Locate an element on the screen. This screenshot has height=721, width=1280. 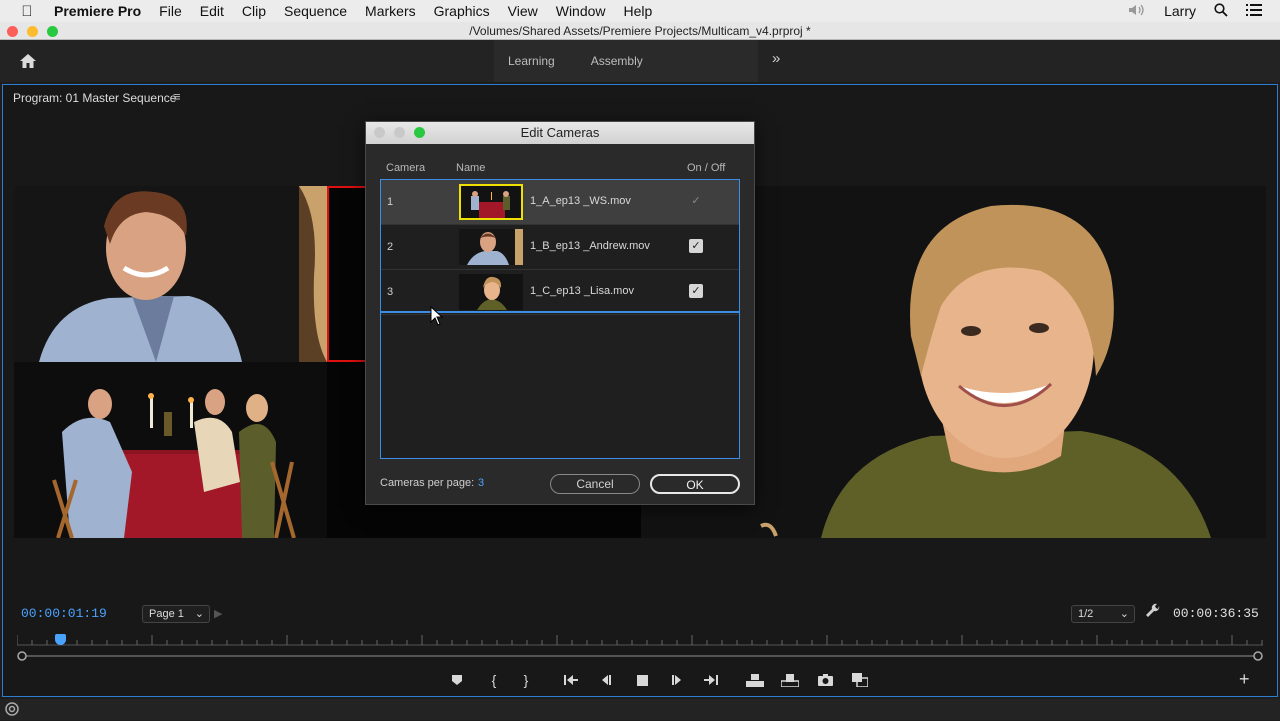
volume-icon is located at coordinates (1137, 11).